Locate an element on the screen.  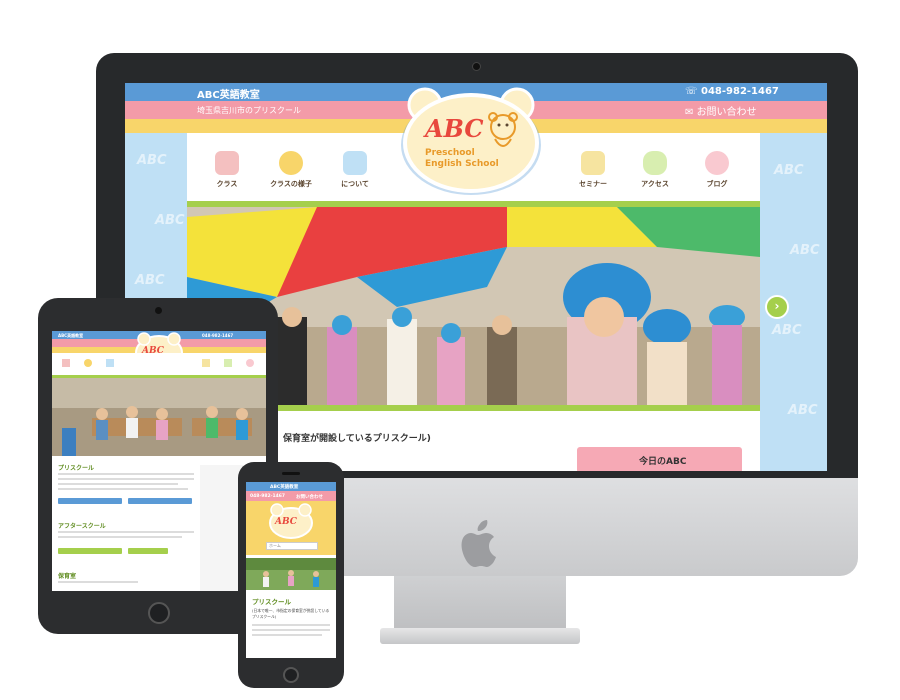
park-photo is located at coordinates (291, 574).